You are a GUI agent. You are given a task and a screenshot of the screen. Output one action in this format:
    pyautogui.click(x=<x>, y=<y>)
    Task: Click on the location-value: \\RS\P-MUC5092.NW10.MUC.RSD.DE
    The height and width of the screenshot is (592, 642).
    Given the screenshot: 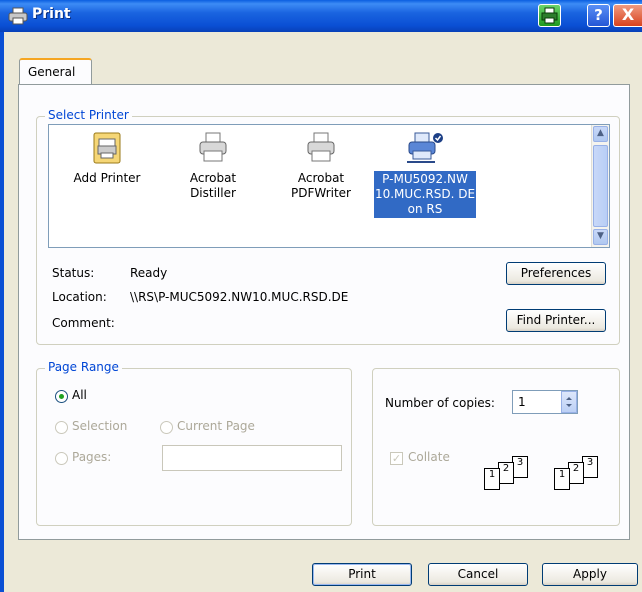 What is the action you would take?
    pyautogui.click(x=239, y=297)
    